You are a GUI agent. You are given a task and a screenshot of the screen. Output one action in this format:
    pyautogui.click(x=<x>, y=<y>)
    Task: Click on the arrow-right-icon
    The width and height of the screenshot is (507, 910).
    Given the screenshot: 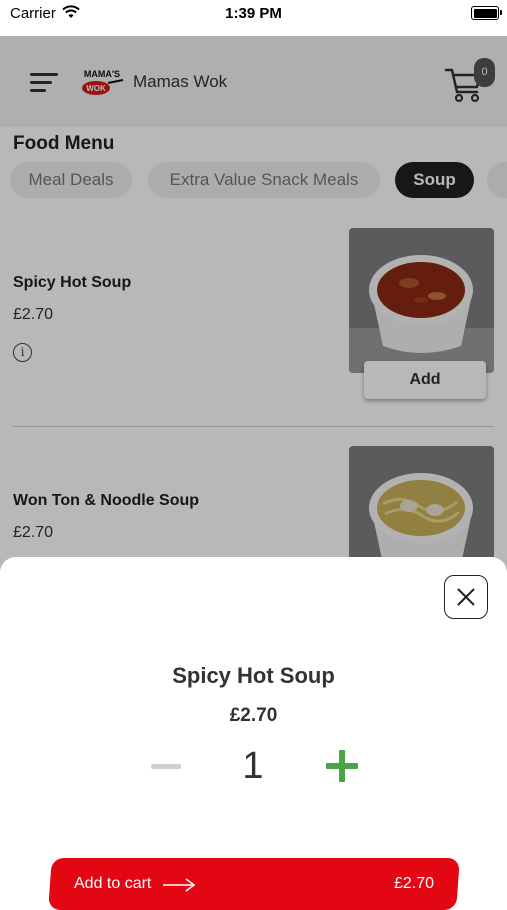 What is the action you would take?
    pyautogui.click(x=179, y=885)
    